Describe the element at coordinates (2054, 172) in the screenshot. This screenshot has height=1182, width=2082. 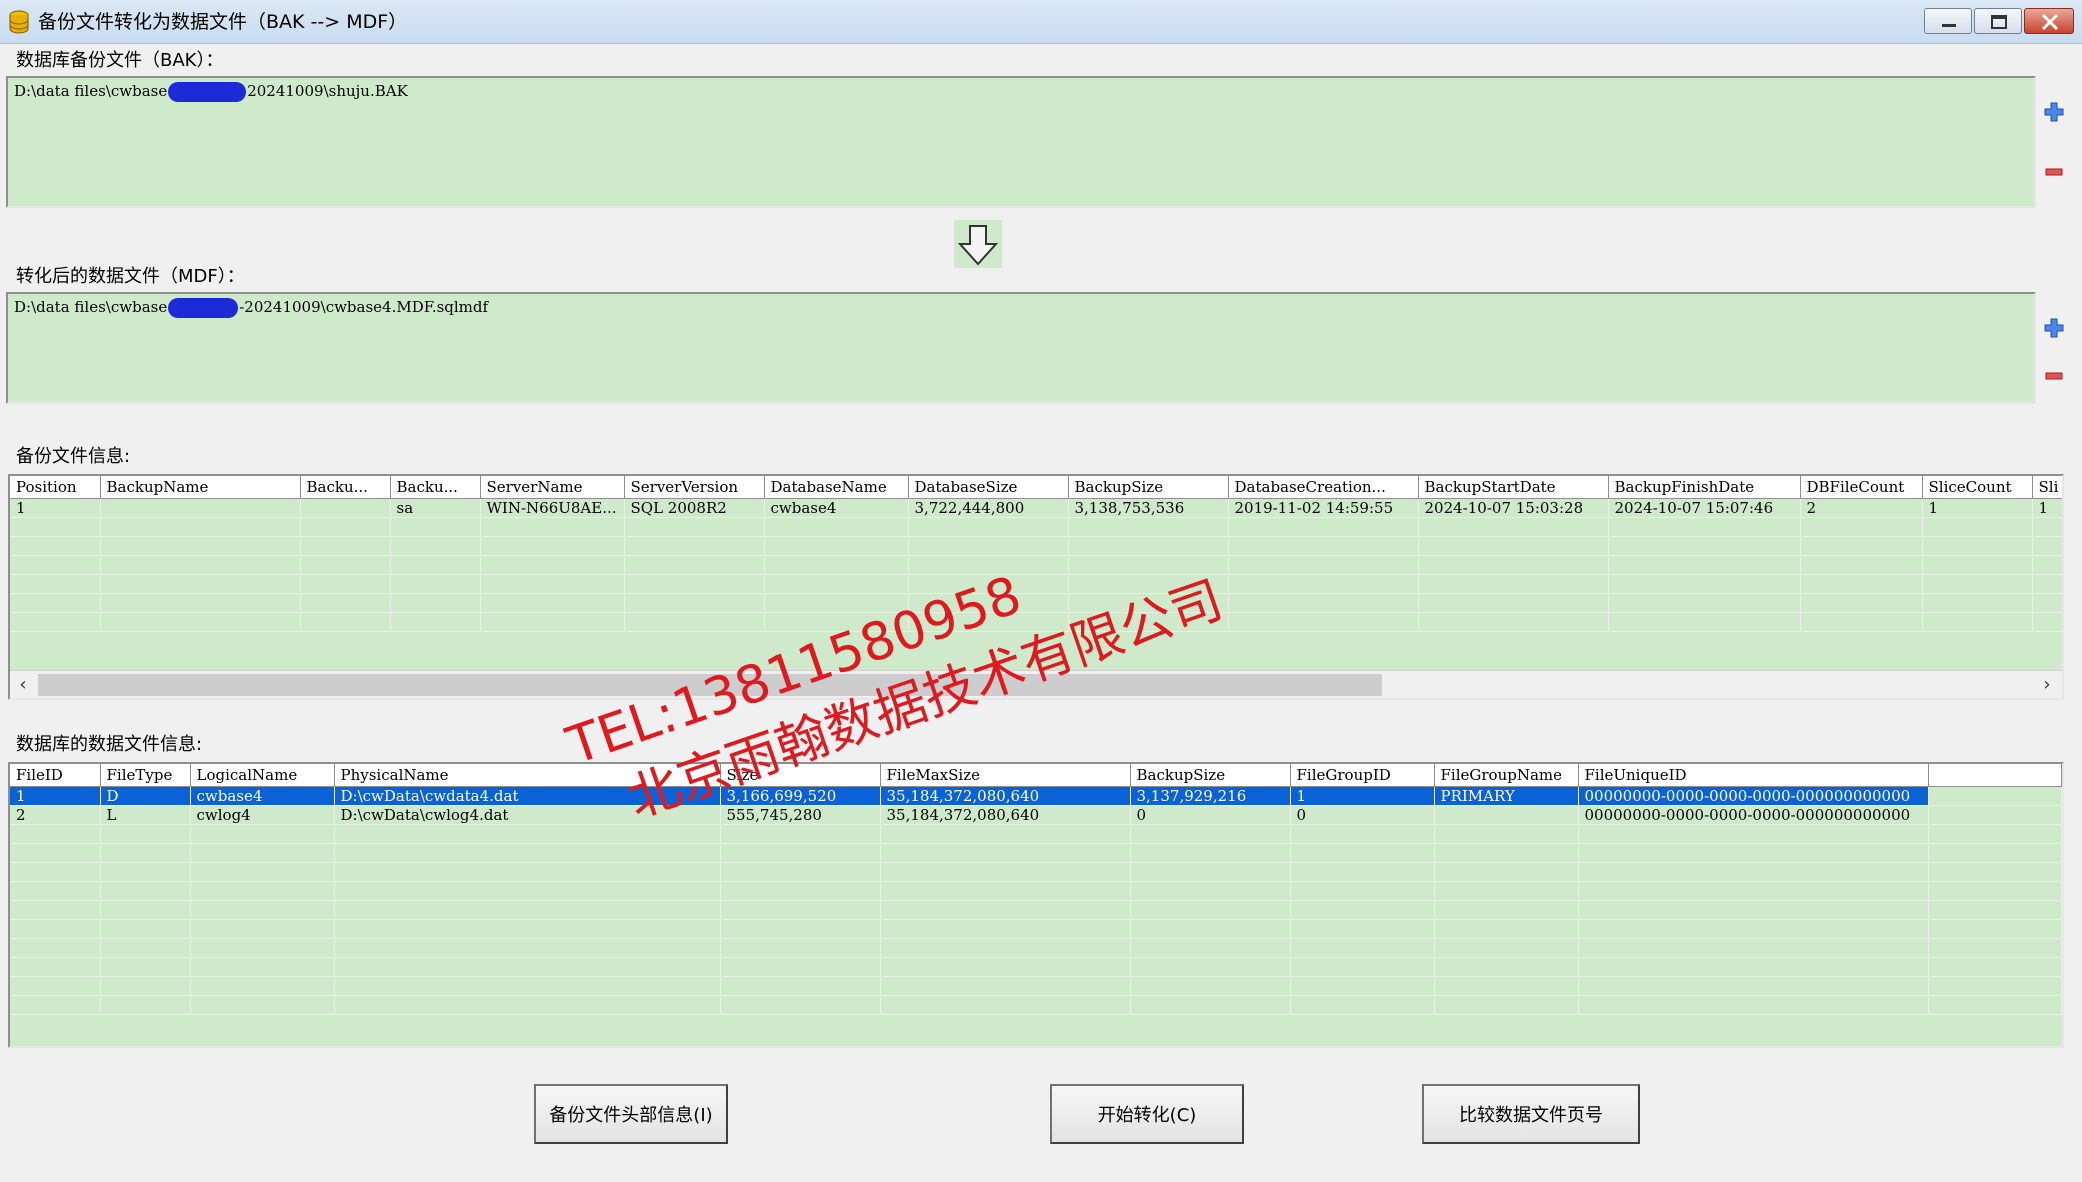
I see `remove-bak-icon` at that location.